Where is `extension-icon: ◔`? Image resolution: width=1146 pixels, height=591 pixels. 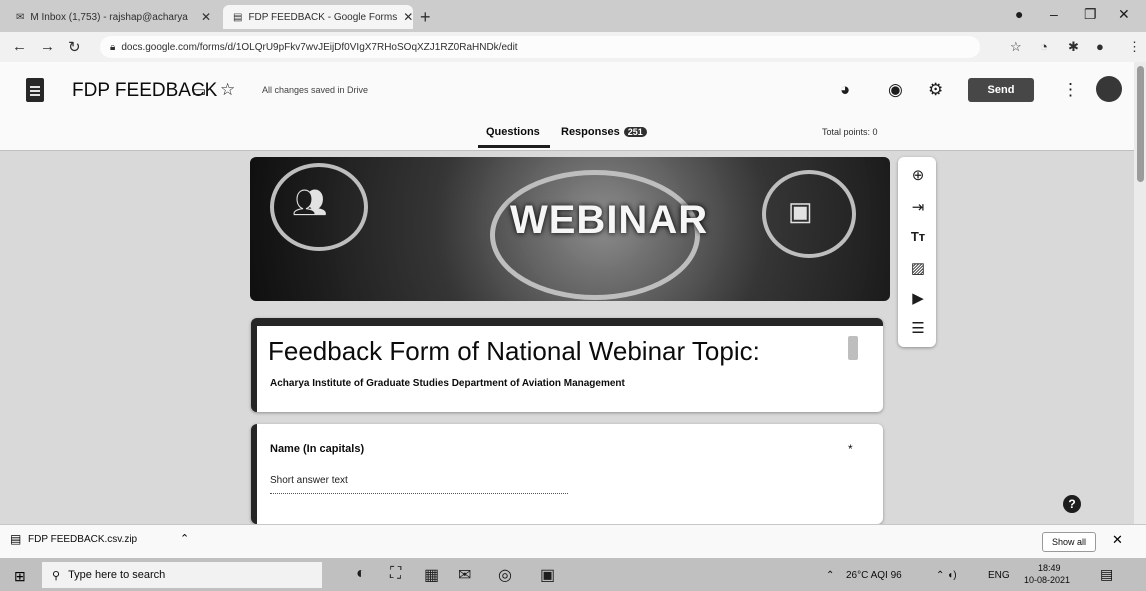 extension-icon: ◔ is located at coordinates (1044, 46).